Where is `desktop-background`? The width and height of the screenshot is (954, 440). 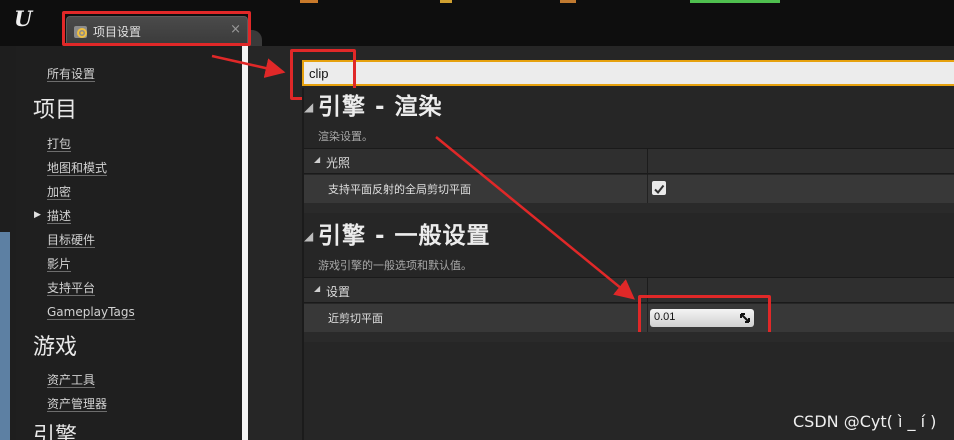 desktop-background is located at coordinates (5, 336).